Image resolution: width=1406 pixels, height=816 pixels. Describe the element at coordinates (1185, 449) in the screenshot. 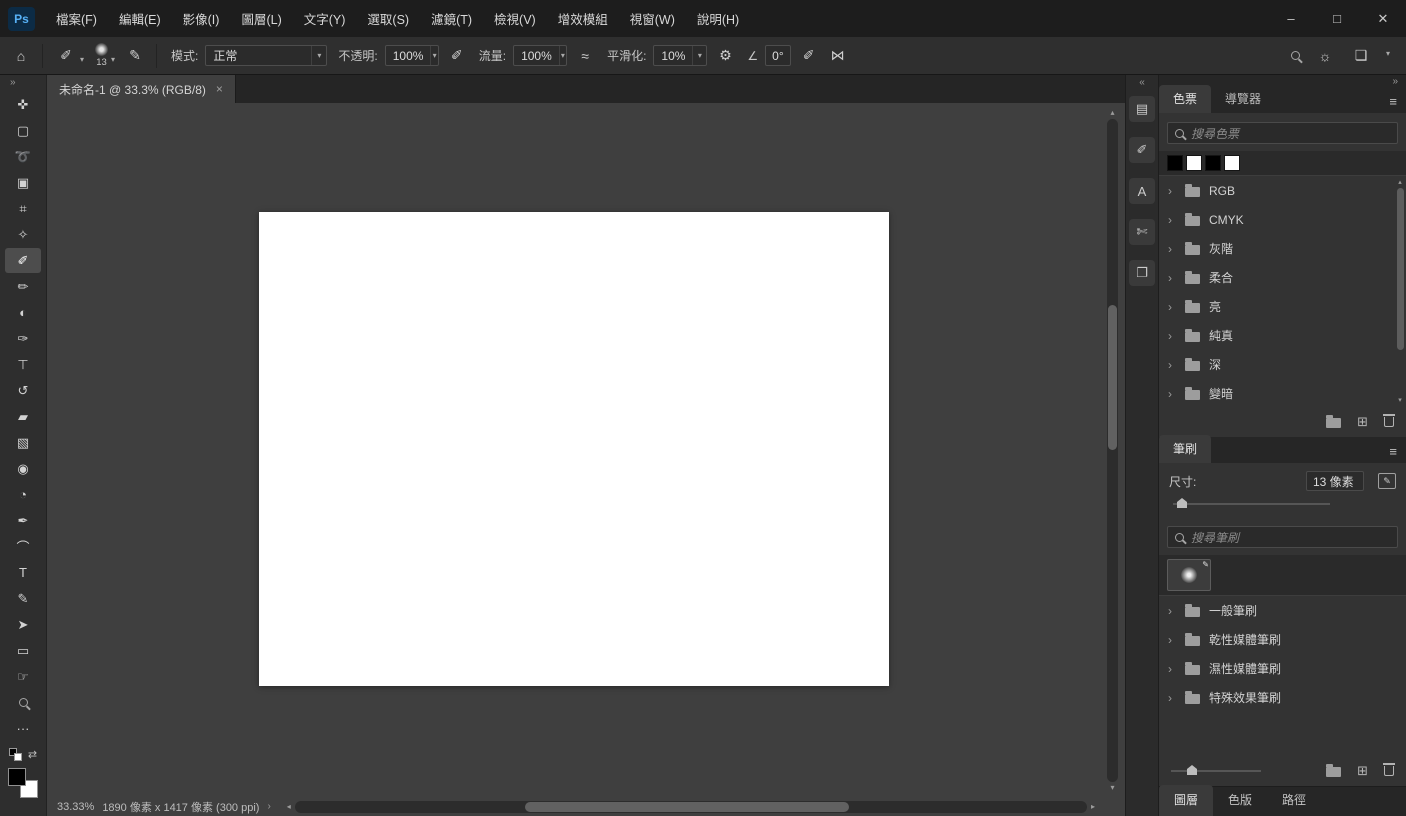

I see `tab-brushes: 筆刷` at that location.